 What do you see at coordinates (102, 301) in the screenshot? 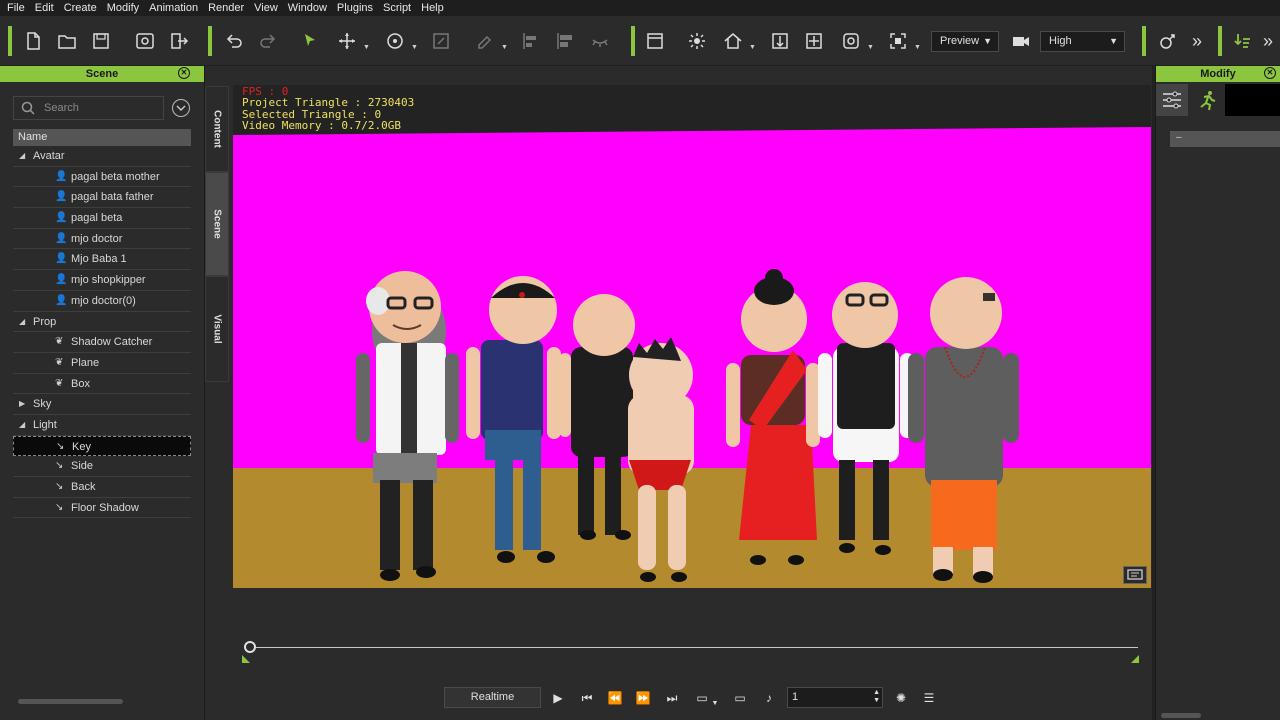
I see `tree-item: 👤 mjo doctor(0)` at bounding box center [102, 301].